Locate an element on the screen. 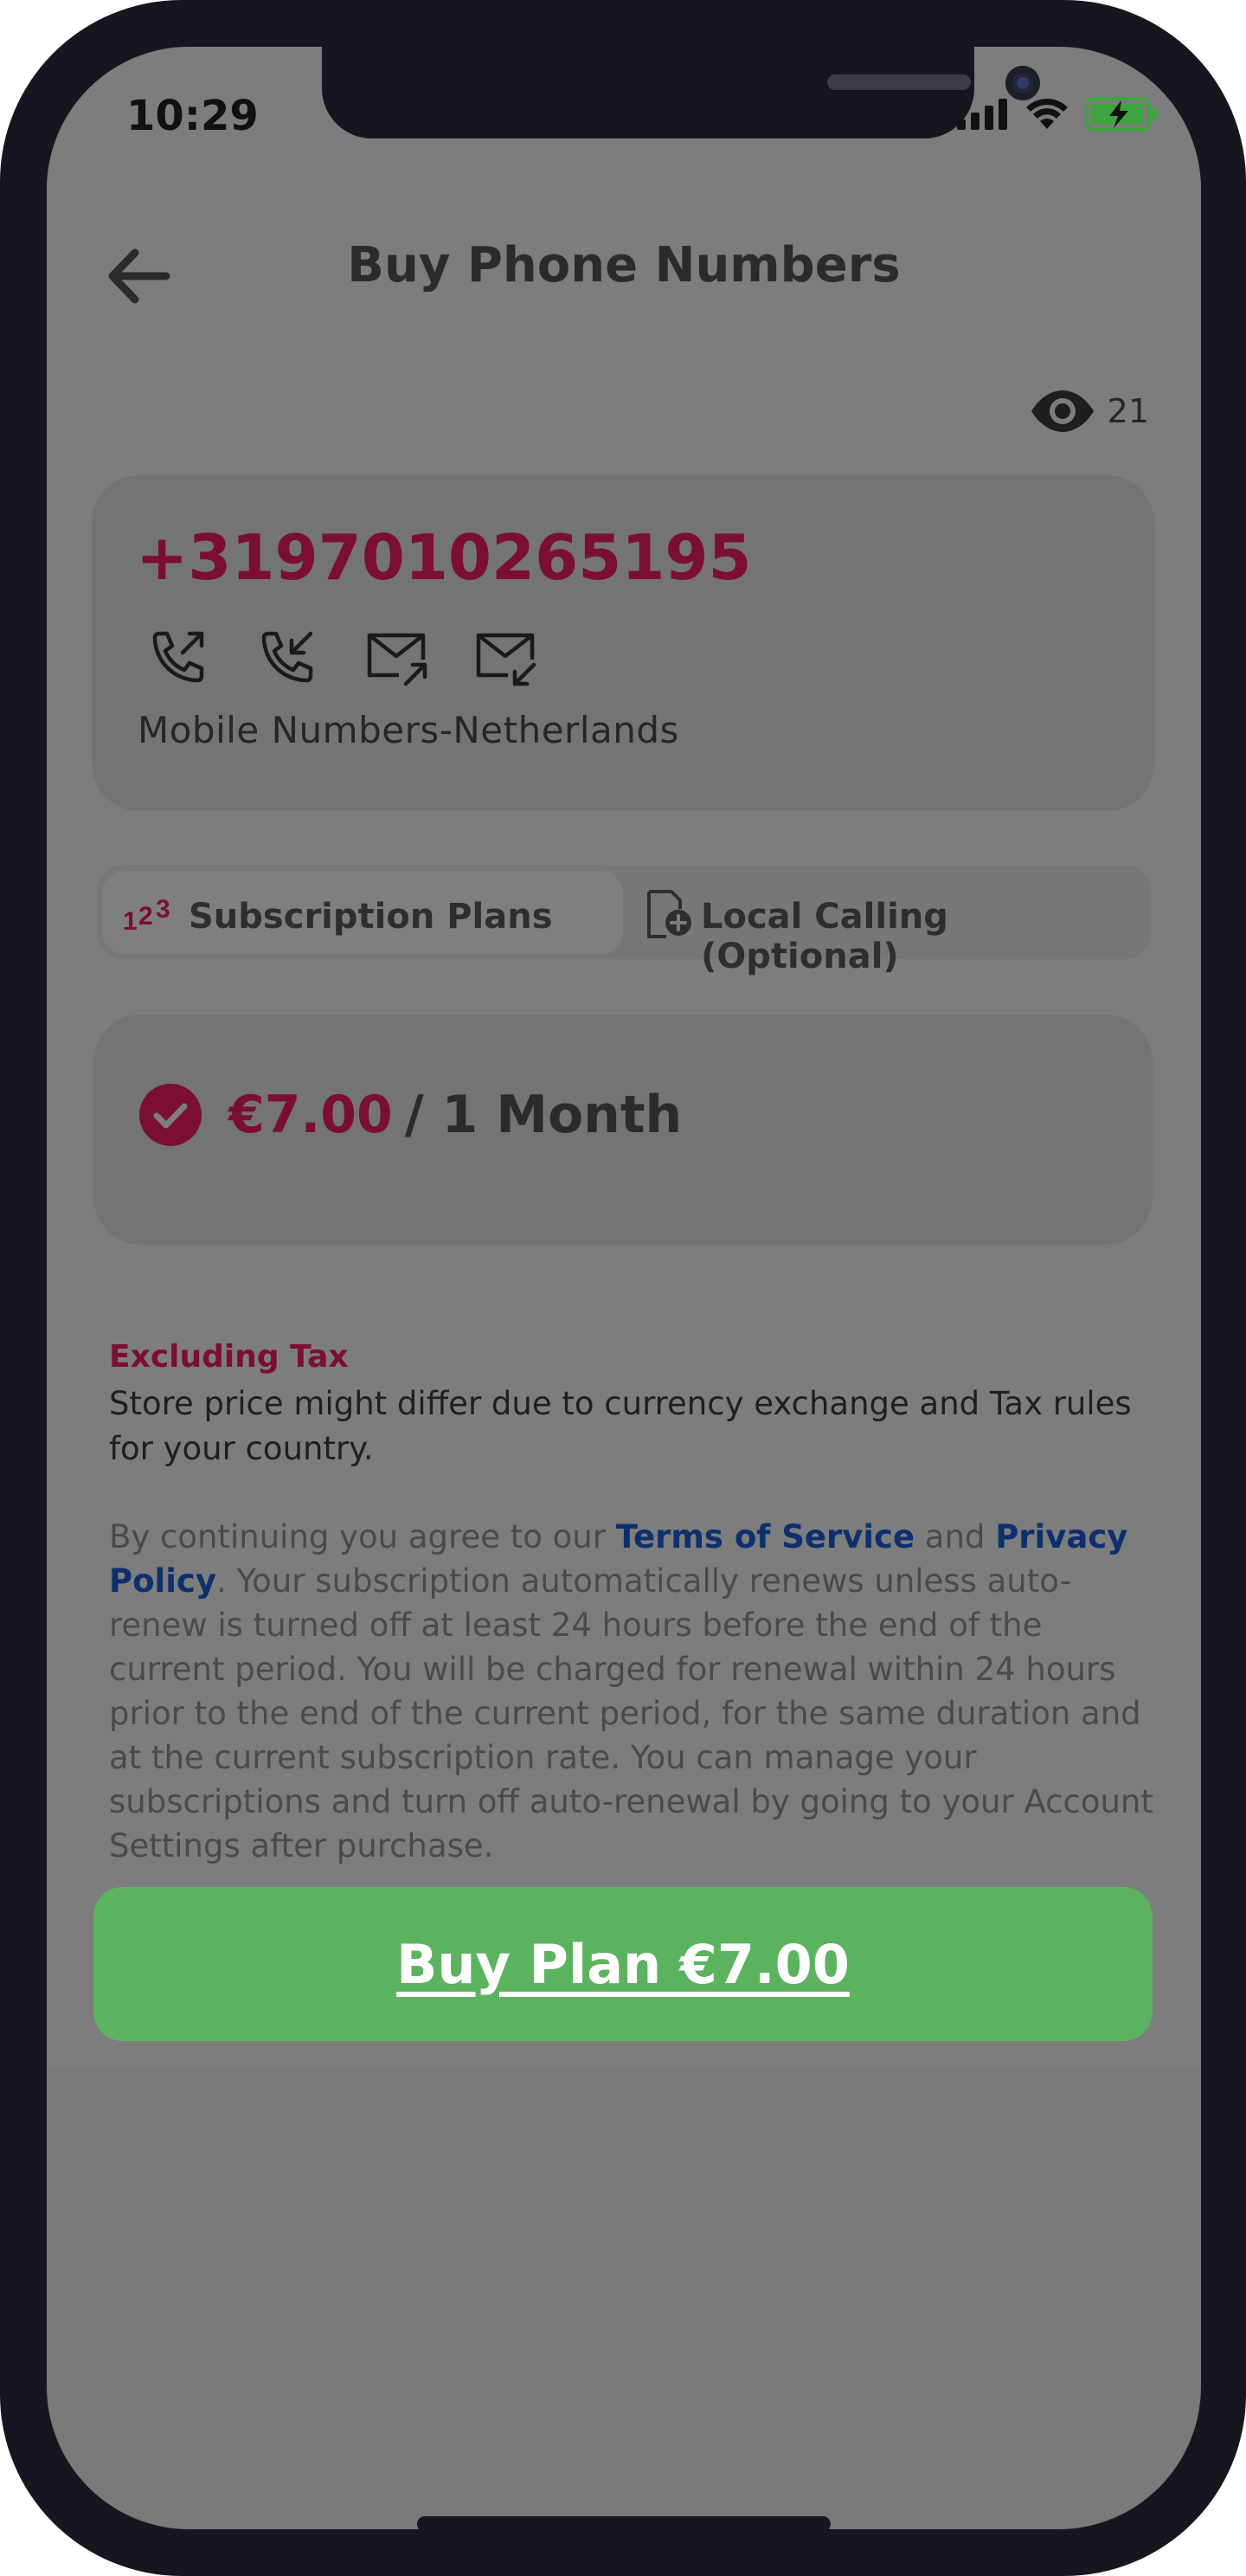 The image size is (1246, 2576). tab-subscription-plans: 1 2 3 Subscription Plans is located at coordinates (363, 912).